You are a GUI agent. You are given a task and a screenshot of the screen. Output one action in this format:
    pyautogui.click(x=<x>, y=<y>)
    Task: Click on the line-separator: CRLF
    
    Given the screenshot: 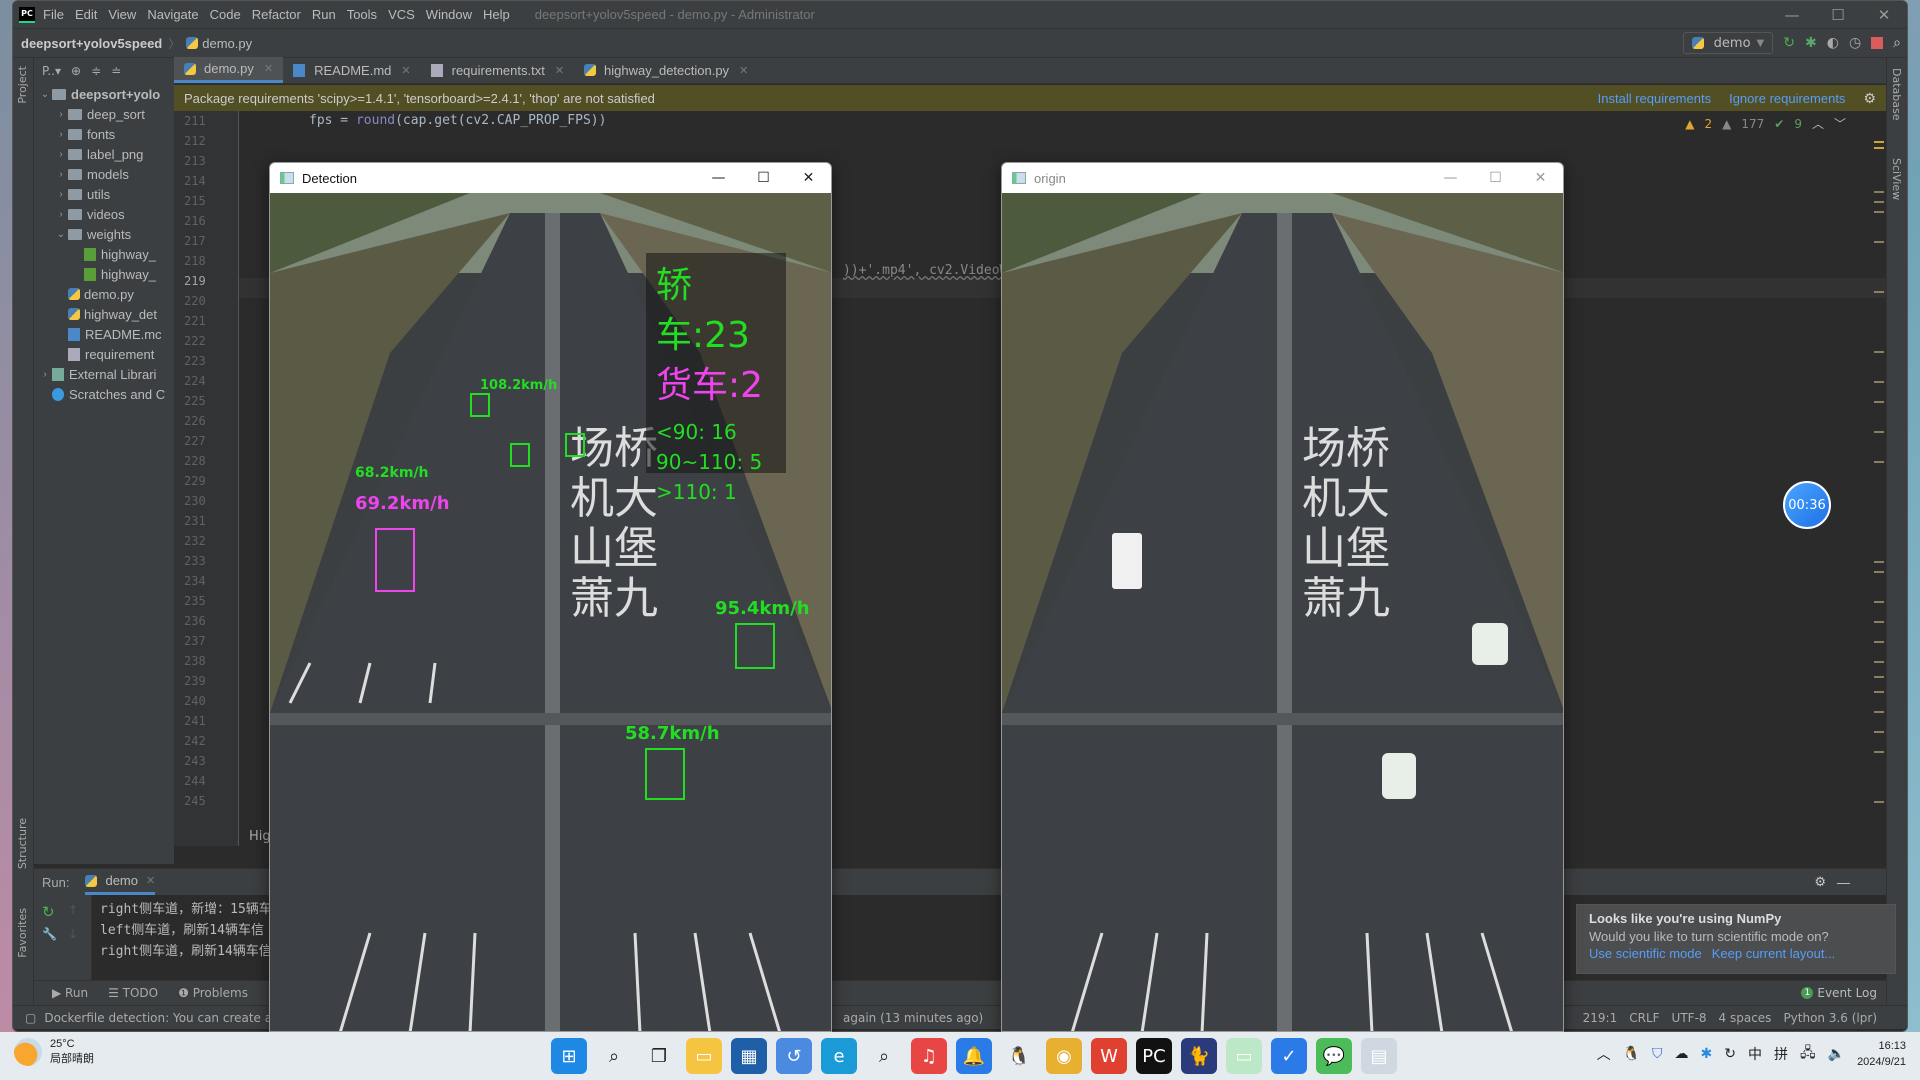 What is the action you would take?
    pyautogui.click(x=1644, y=1018)
    